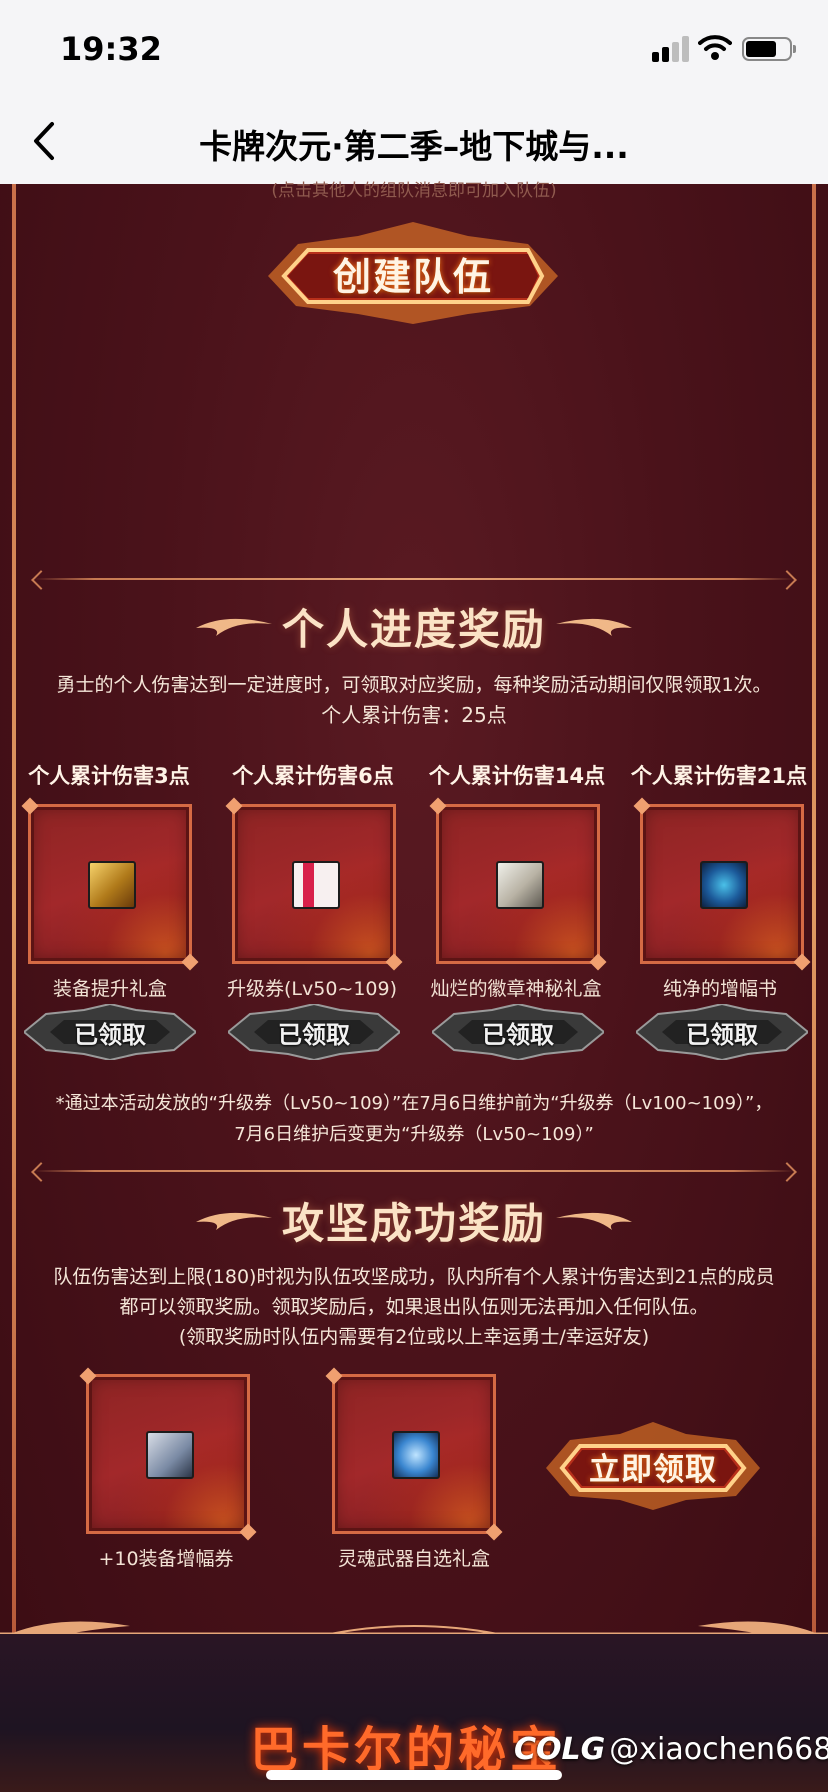 Image resolution: width=828 pixels, height=1792 pixels. I want to click on home-indicator, so click(414, 1775).